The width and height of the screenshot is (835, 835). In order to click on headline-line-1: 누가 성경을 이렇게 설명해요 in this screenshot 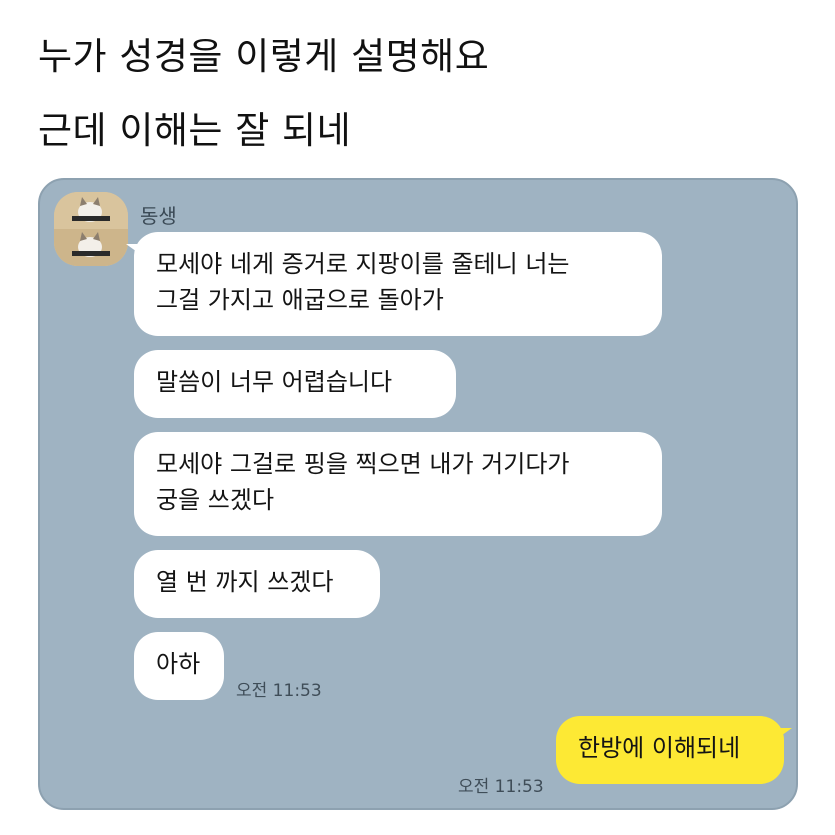, I will do `click(264, 56)`.